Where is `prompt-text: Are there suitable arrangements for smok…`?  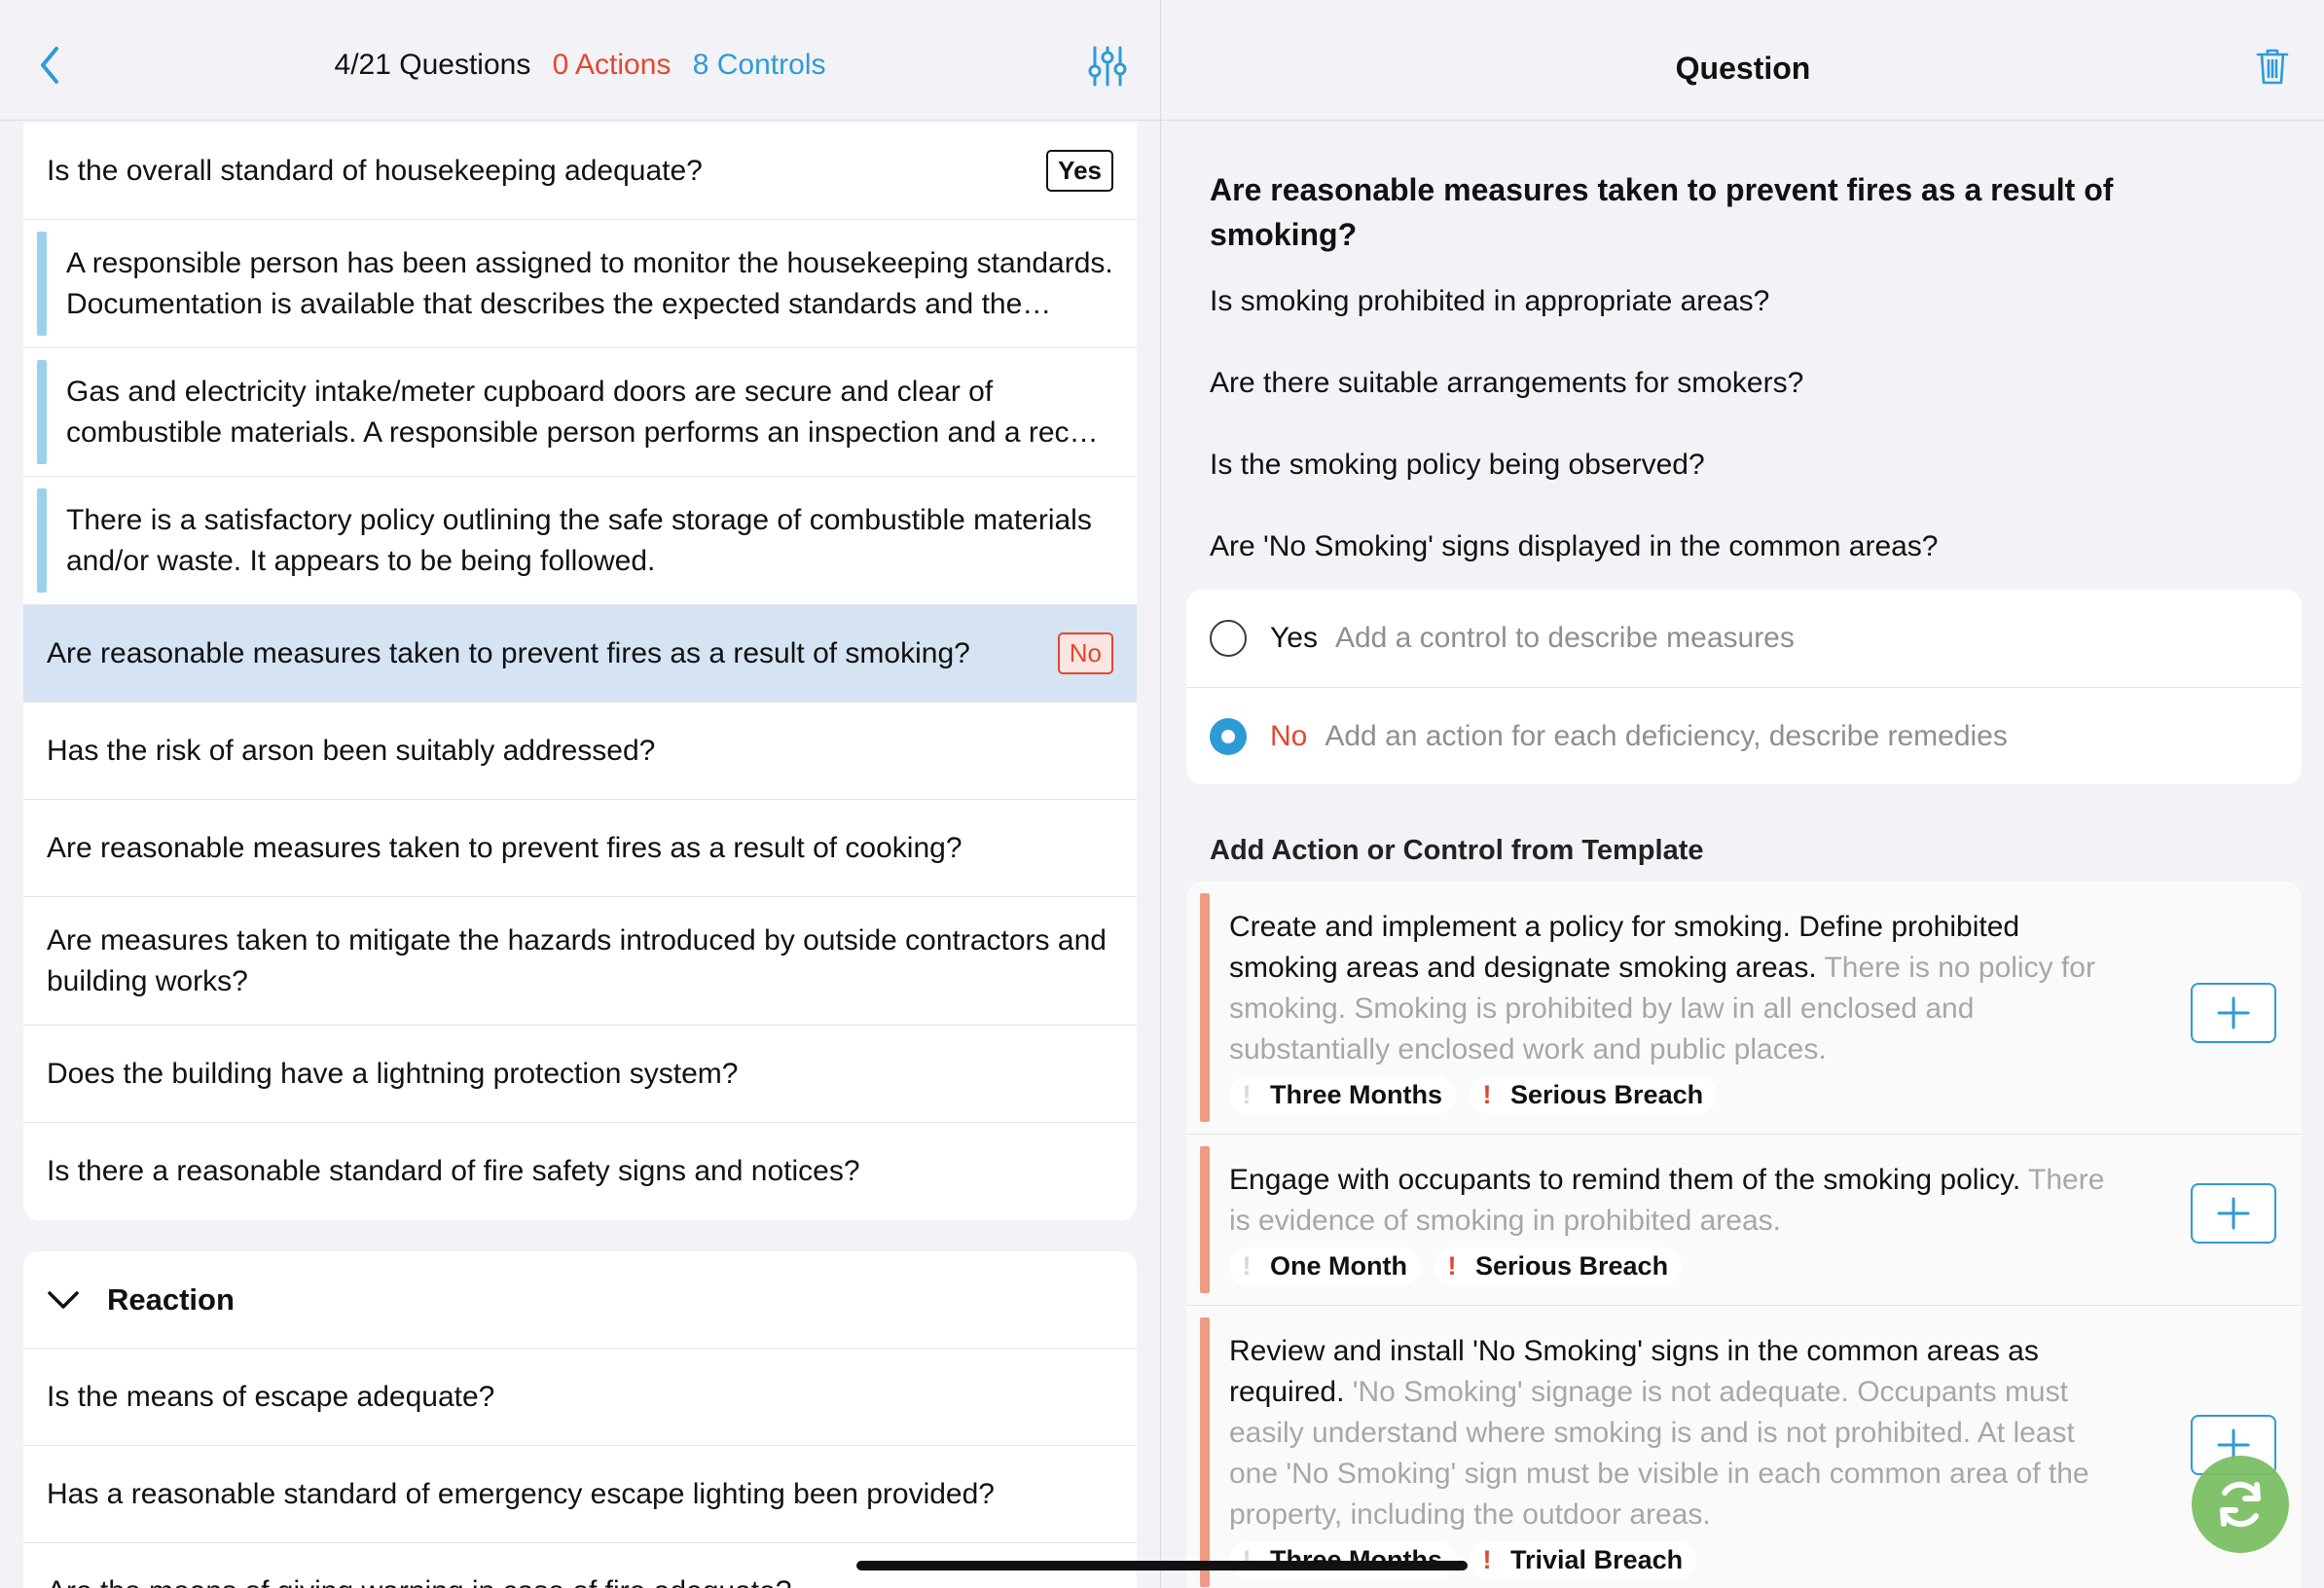
prompt-text: Are there suitable arrangements for smok… is located at coordinates (1507, 383).